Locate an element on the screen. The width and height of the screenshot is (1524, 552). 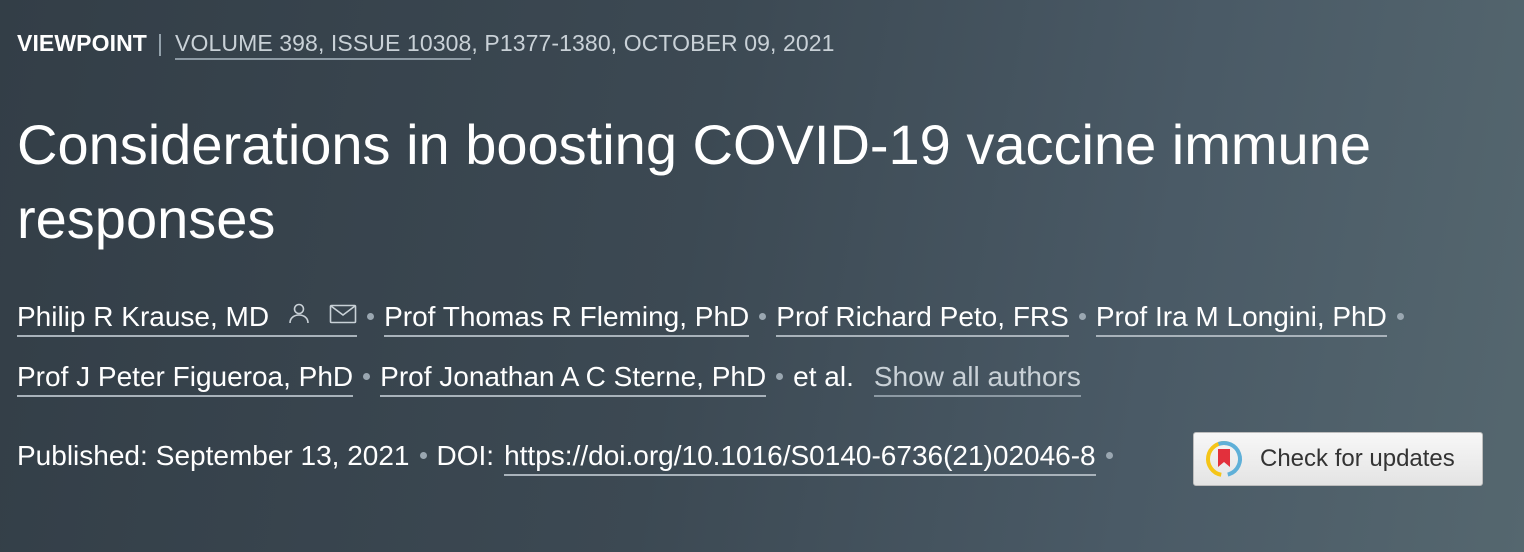
published-label: Published: is located at coordinates (82, 455).